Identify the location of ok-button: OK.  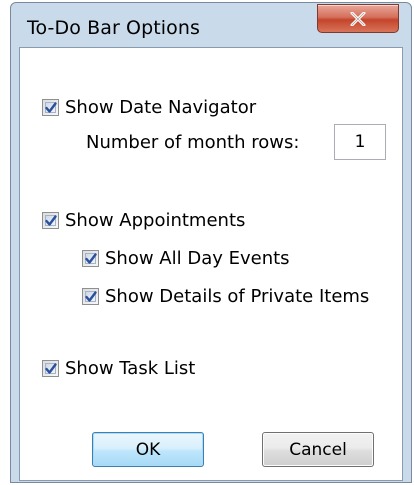
(148, 449).